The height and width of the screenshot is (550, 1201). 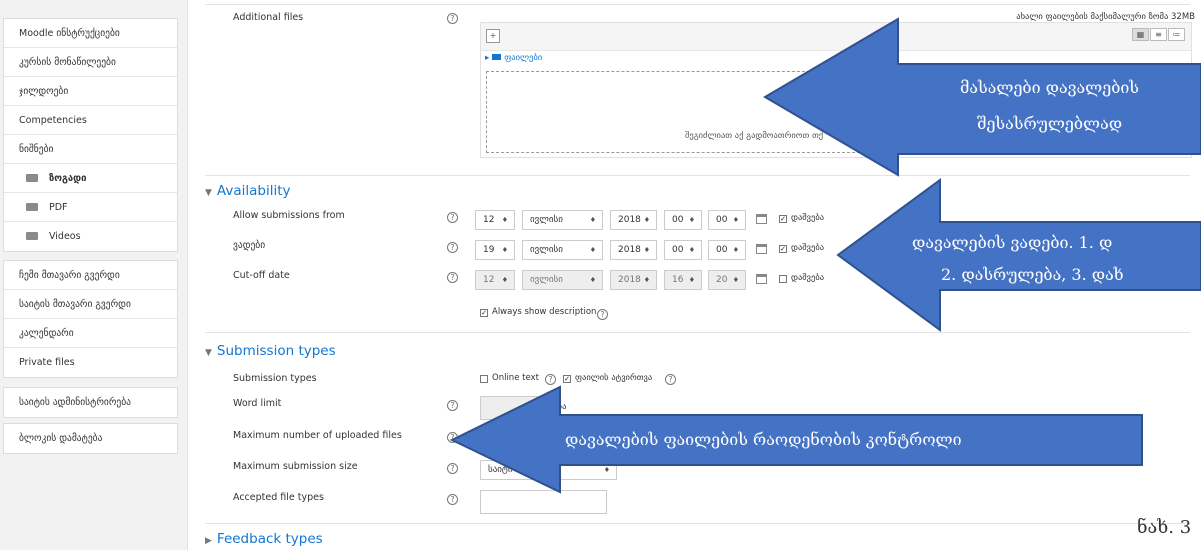 I want to click on deadlines-callout-line2: 2. დასრულება, 3. დახ, so click(x=1032, y=274).